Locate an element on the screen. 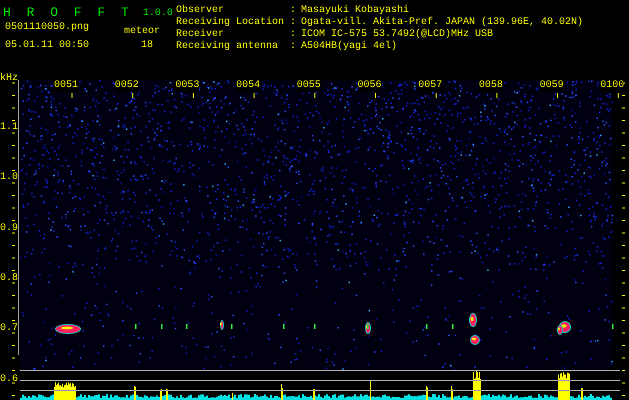  axis-label: 0.9 is located at coordinates (9, 228).